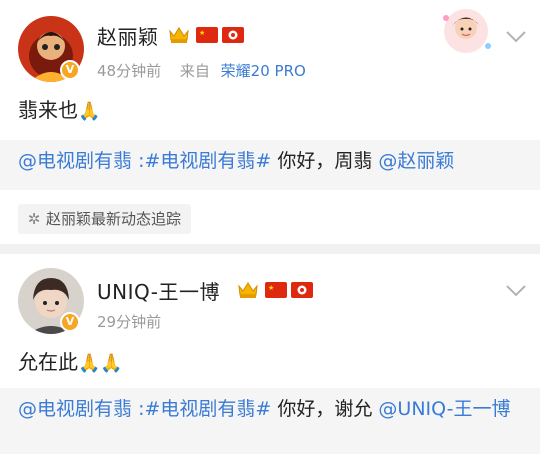 Image resolution: width=540 pixels, height=454 pixels. What do you see at coordinates (270, 421) in the screenshot?
I see `repost-box: @电视剧有翡 :#电视剧有翡# 你好，谢允 @UNIQ-王一博` at bounding box center [270, 421].